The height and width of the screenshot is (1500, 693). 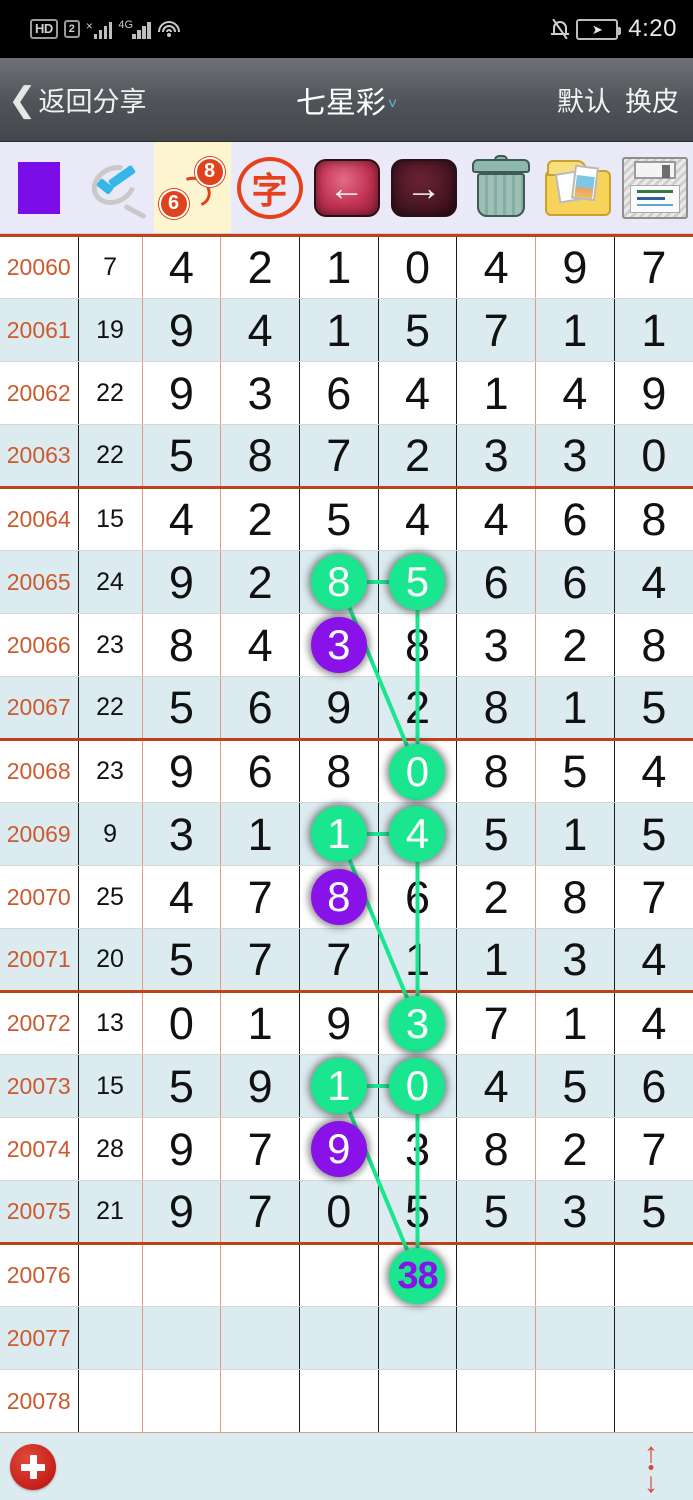 I want to click on check-mark-button, so click(x=115, y=187).